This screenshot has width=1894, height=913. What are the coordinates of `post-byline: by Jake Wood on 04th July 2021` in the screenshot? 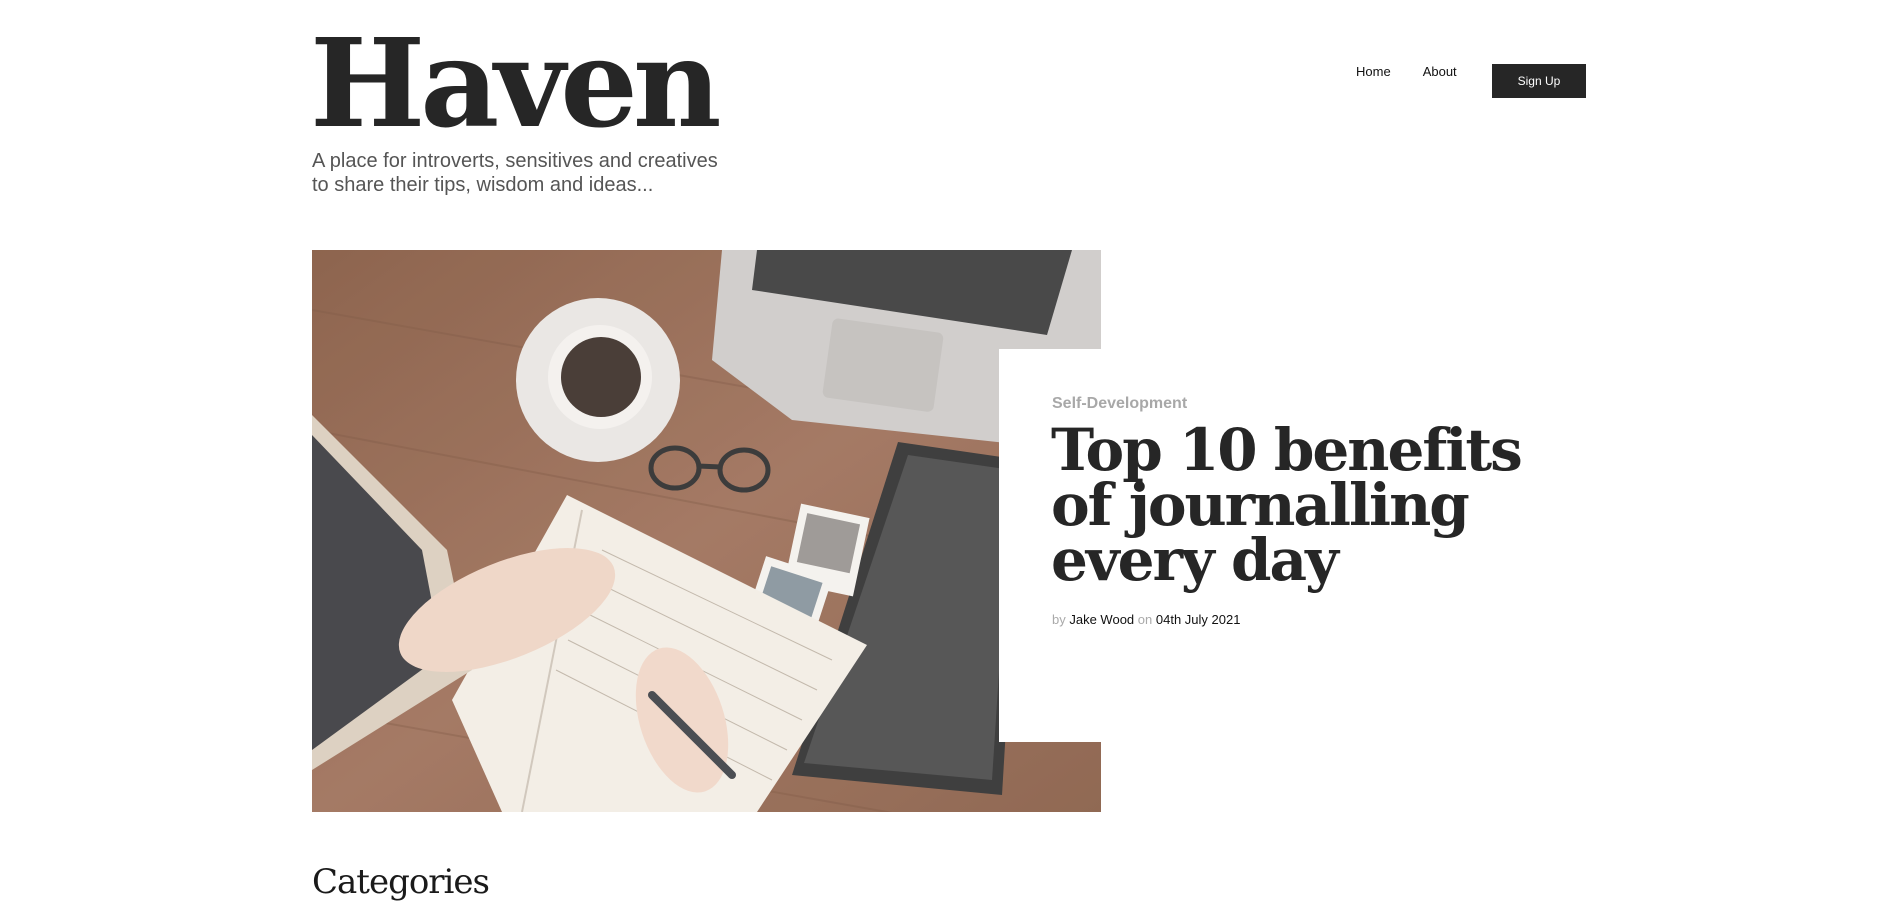 It's located at (1146, 619).